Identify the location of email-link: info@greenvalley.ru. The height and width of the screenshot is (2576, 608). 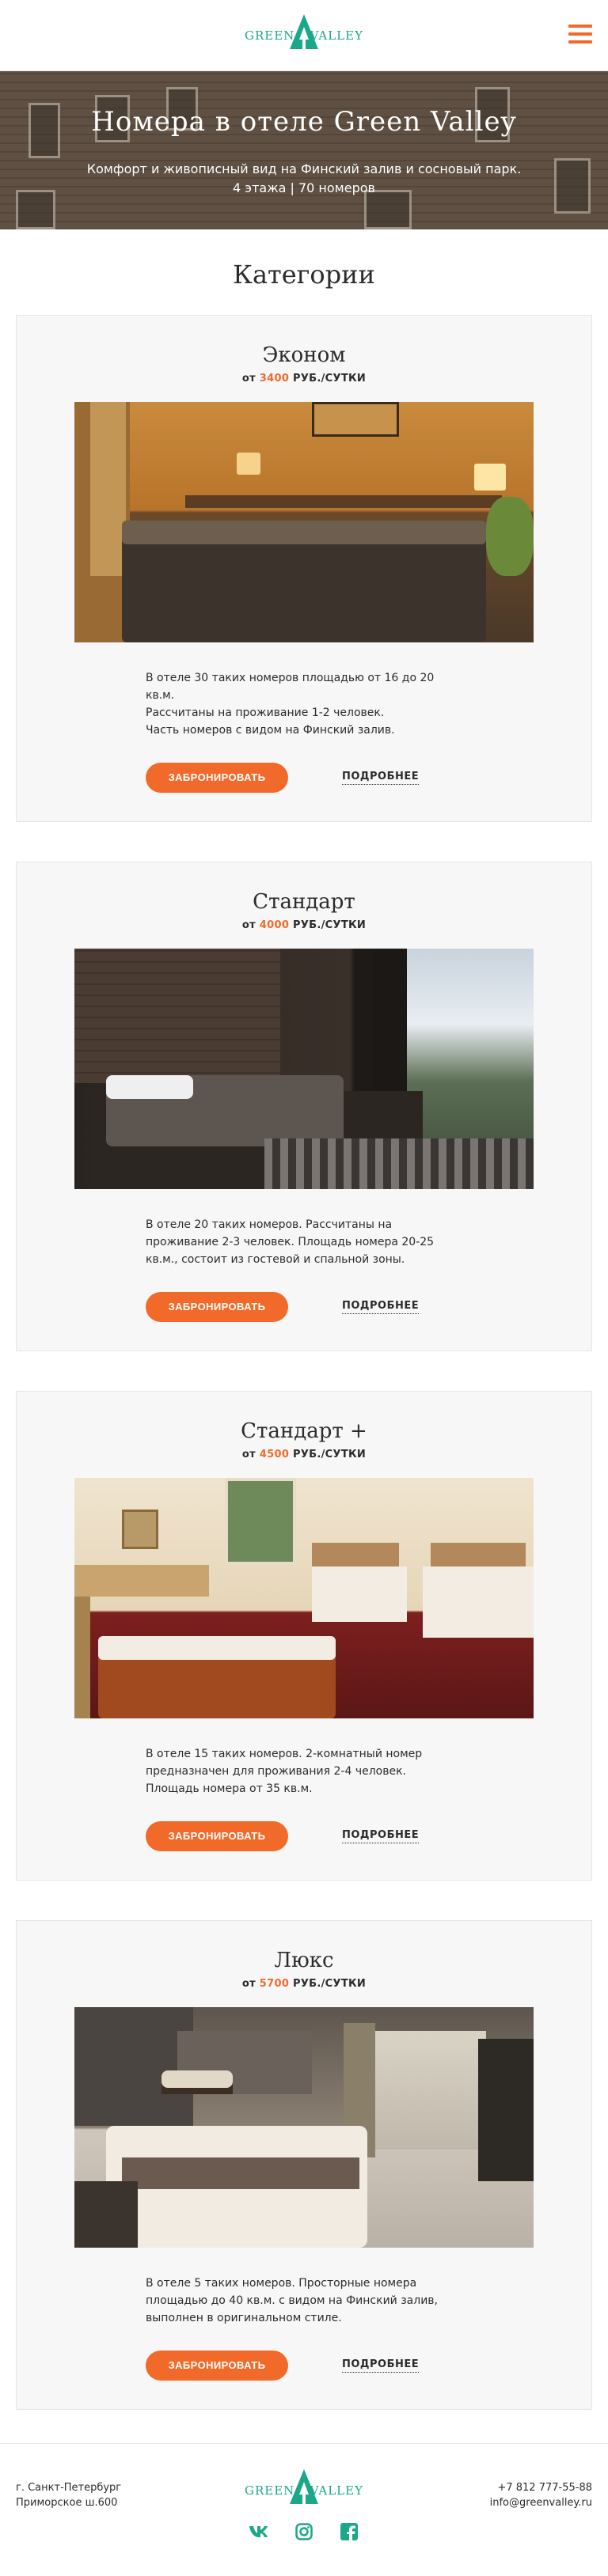
(541, 2502).